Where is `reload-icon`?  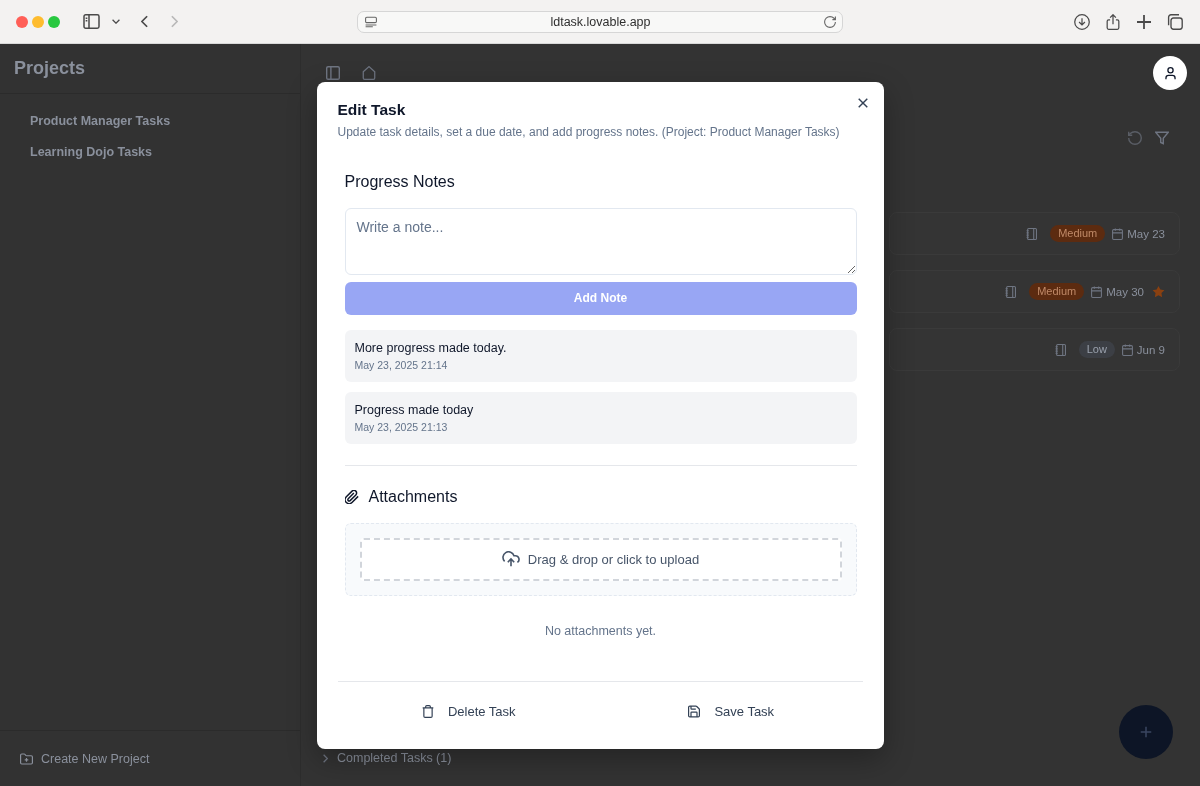
reload-icon is located at coordinates (830, 21).